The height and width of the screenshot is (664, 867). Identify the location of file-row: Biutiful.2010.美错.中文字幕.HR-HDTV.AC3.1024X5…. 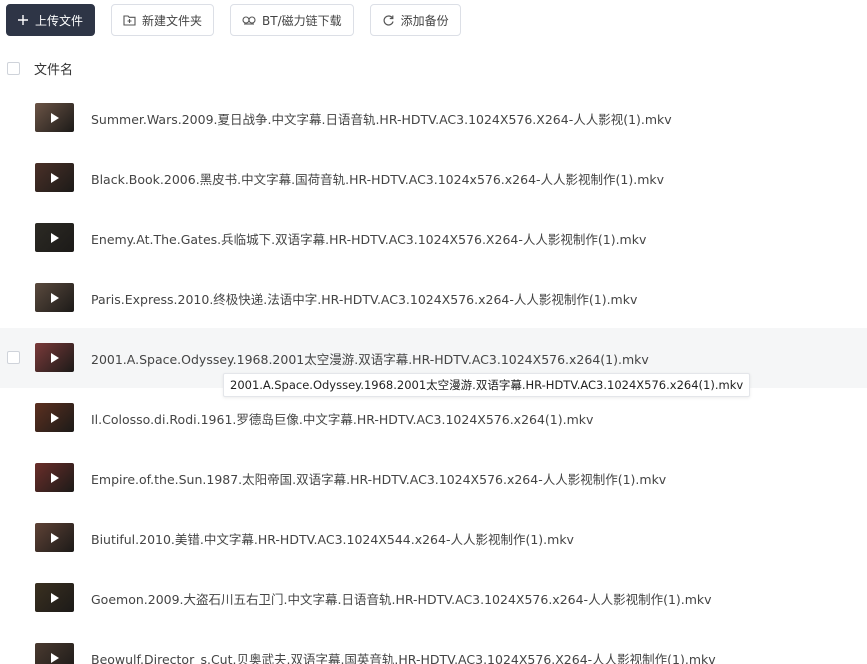
(433, 538).